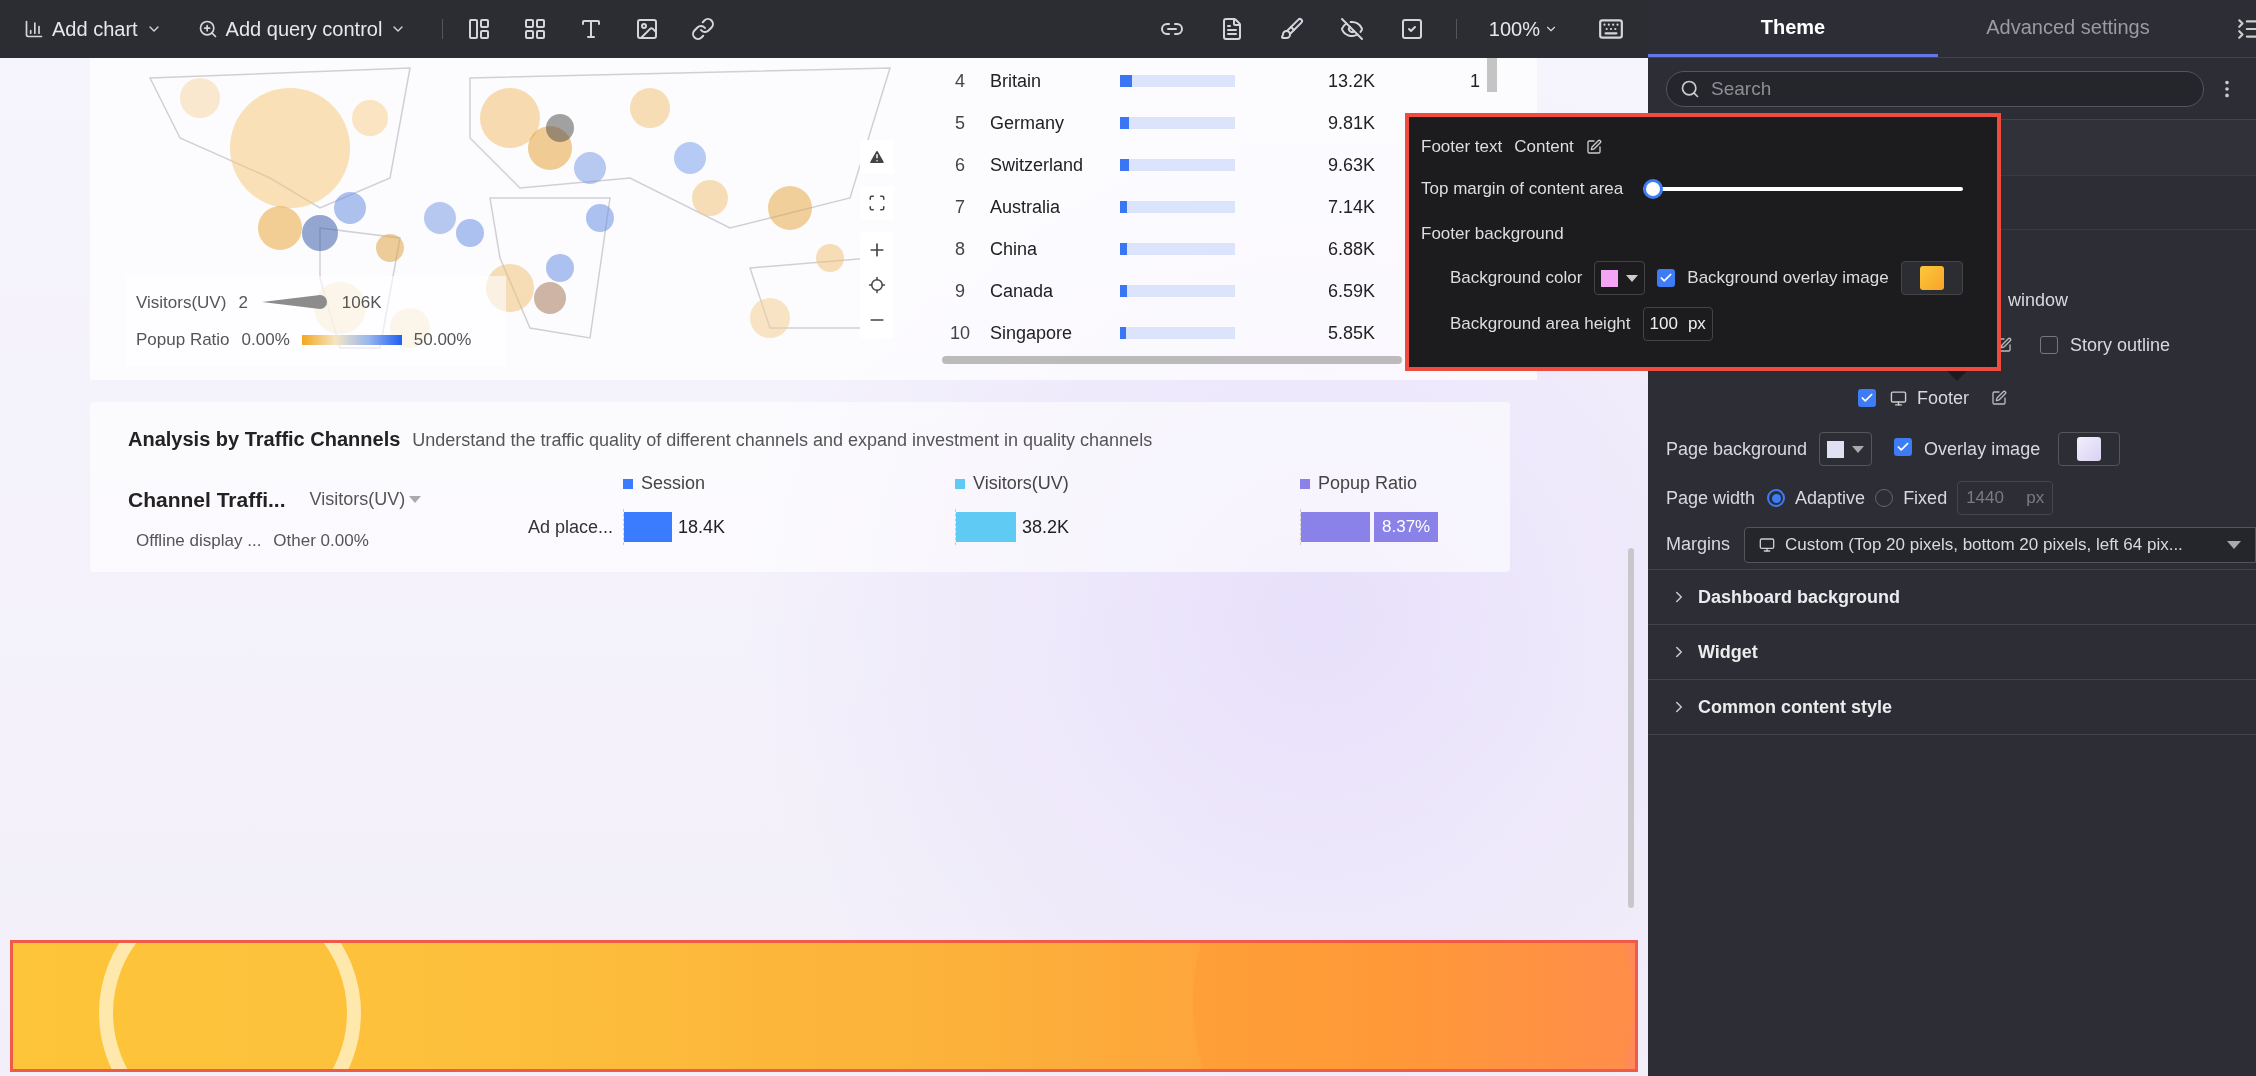 This screenshot has height=1076, width=2256. Describe the element at coordinates (702, 527) in the screenshot. I see `bar-value: 18.4K` at that location.